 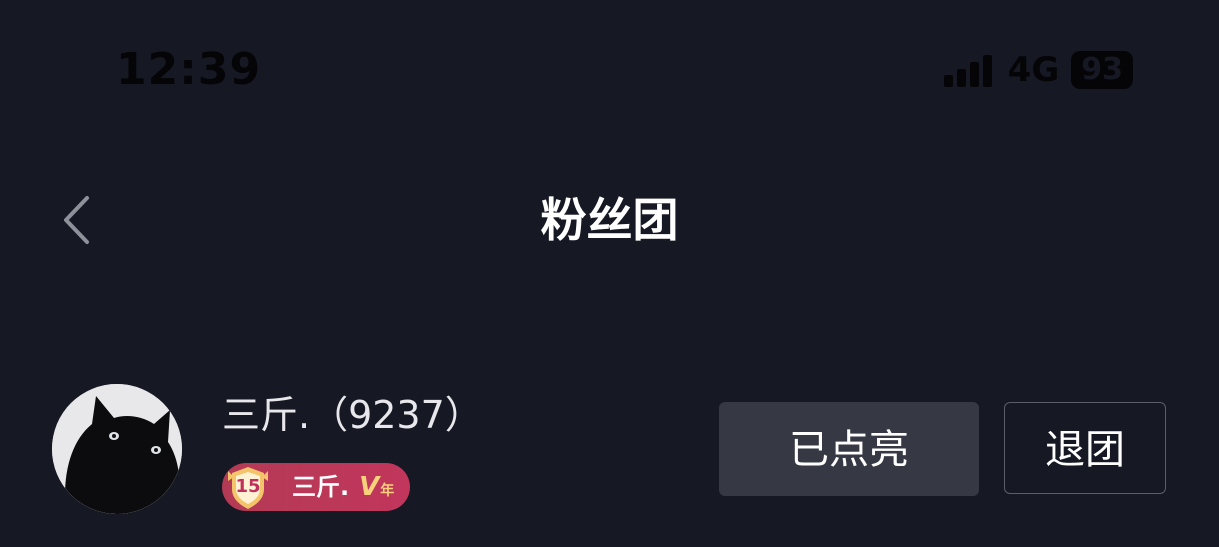 I want to click on quit-club-button: 退团, so click(x=1085, y=448).